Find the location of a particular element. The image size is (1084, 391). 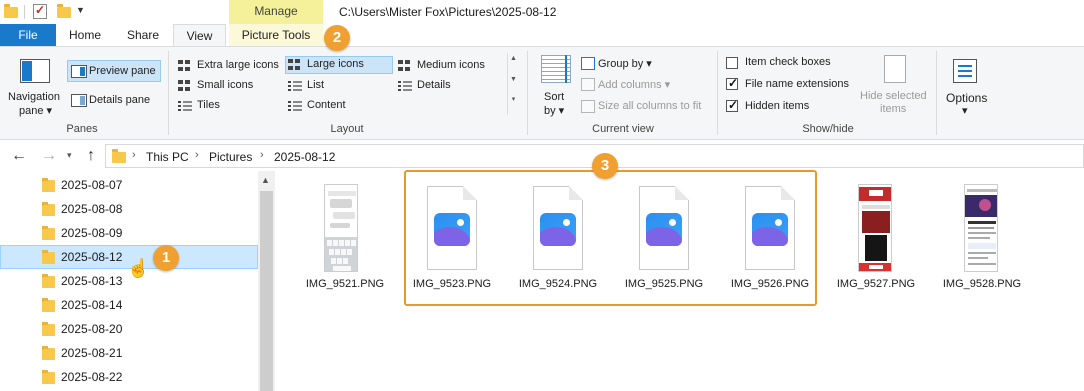

file-name: IMG_9521.PNG is located at coordinates (345, 284).